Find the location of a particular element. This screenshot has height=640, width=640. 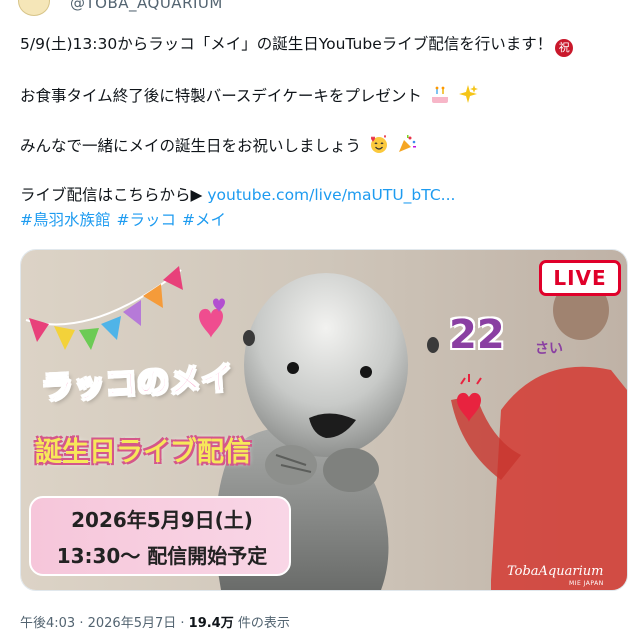

celebration-badge-icon: 祝 is located at coordinates (564, 48).